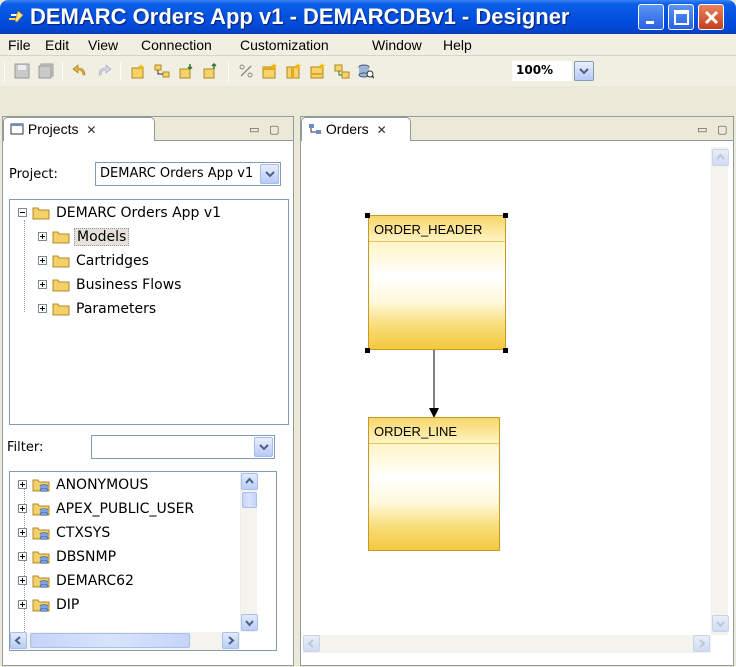 This screenshot has width=736, height=667. Describe the element at coordinates (210, 71) in the screenshot. I see `export-icon` at that location.